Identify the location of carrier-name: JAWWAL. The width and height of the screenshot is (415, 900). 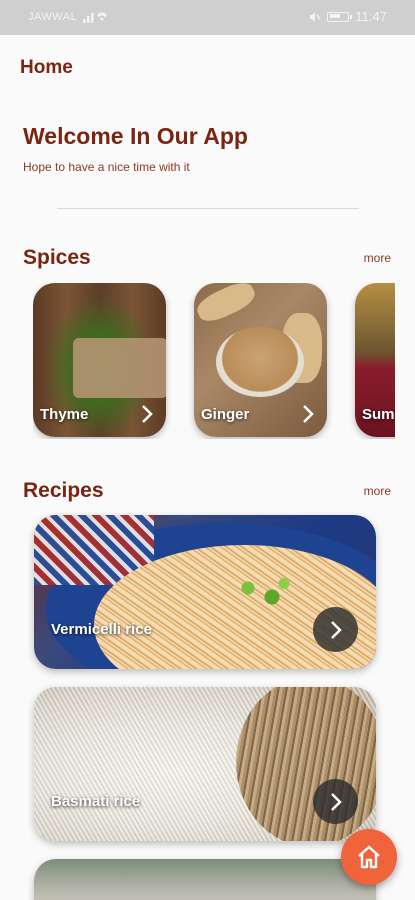
(53, 17).